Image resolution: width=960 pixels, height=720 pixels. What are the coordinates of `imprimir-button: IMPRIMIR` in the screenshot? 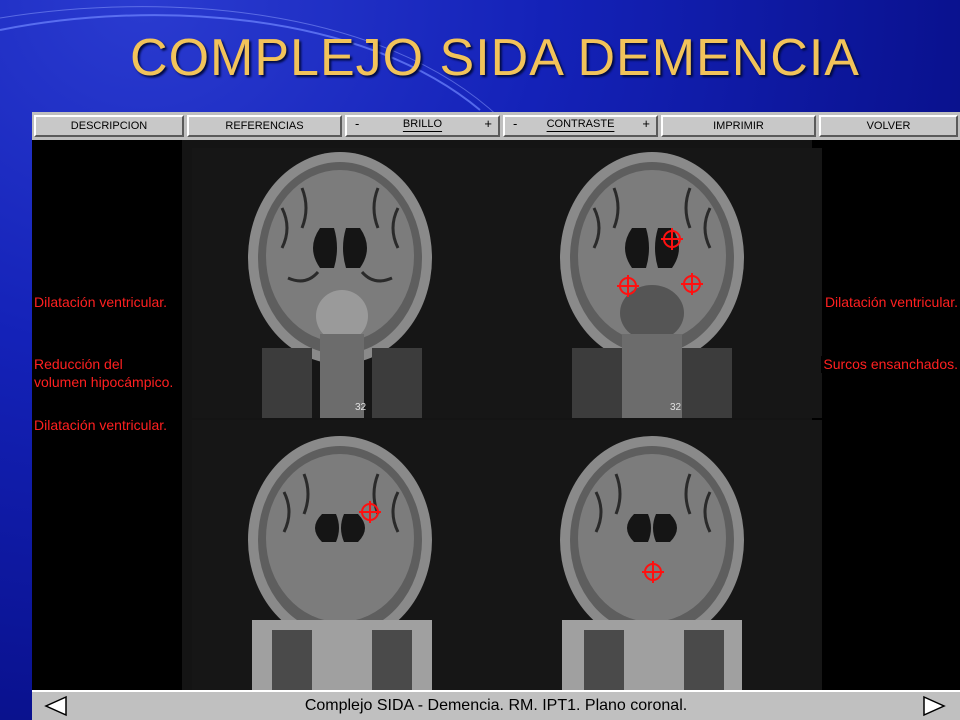 It's located at (738, 126).